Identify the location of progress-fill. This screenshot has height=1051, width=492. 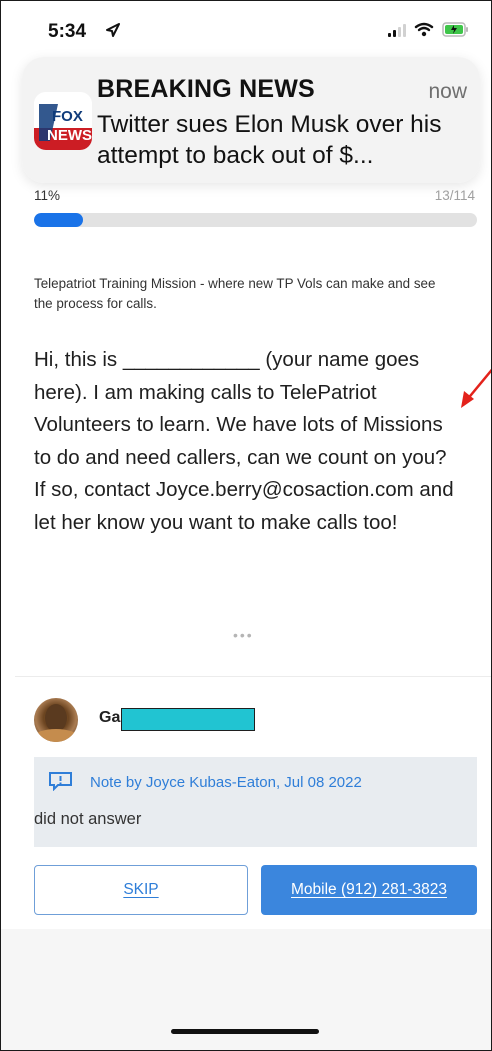
(58, 220).